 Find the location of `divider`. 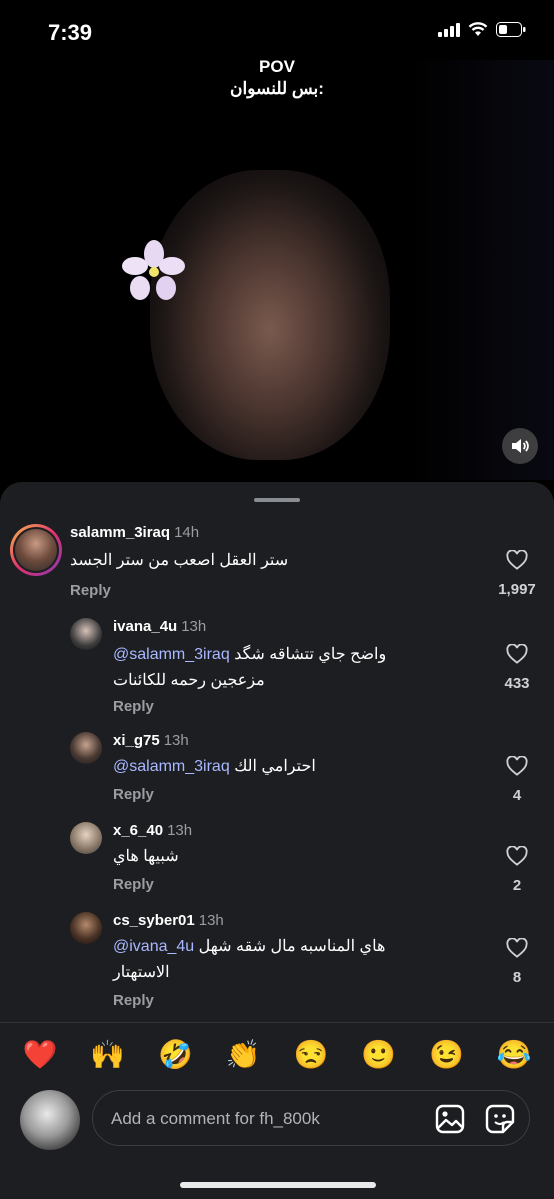

divider is located at coordinates (277, 1022).